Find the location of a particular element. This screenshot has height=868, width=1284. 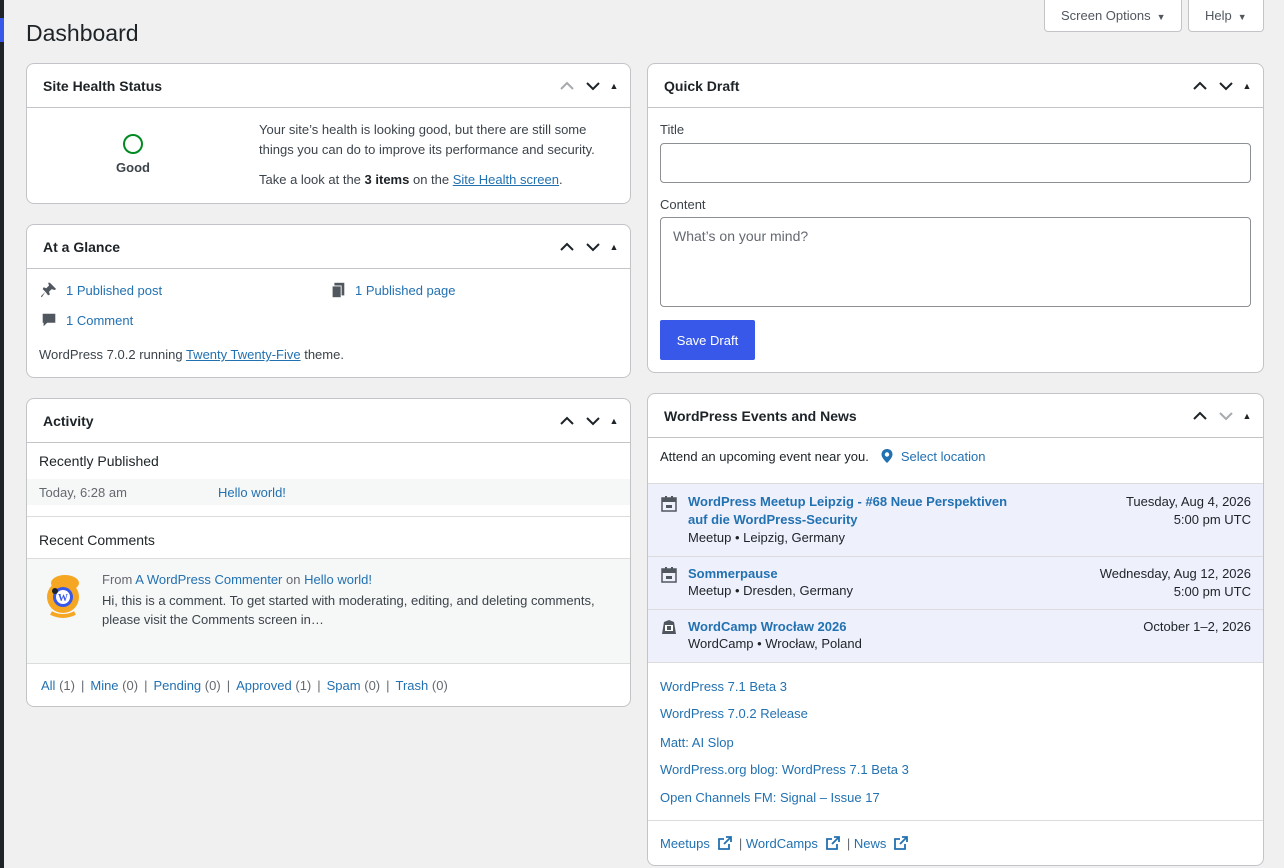

meetups-link: Meetups is located at coordinates (685, 843).